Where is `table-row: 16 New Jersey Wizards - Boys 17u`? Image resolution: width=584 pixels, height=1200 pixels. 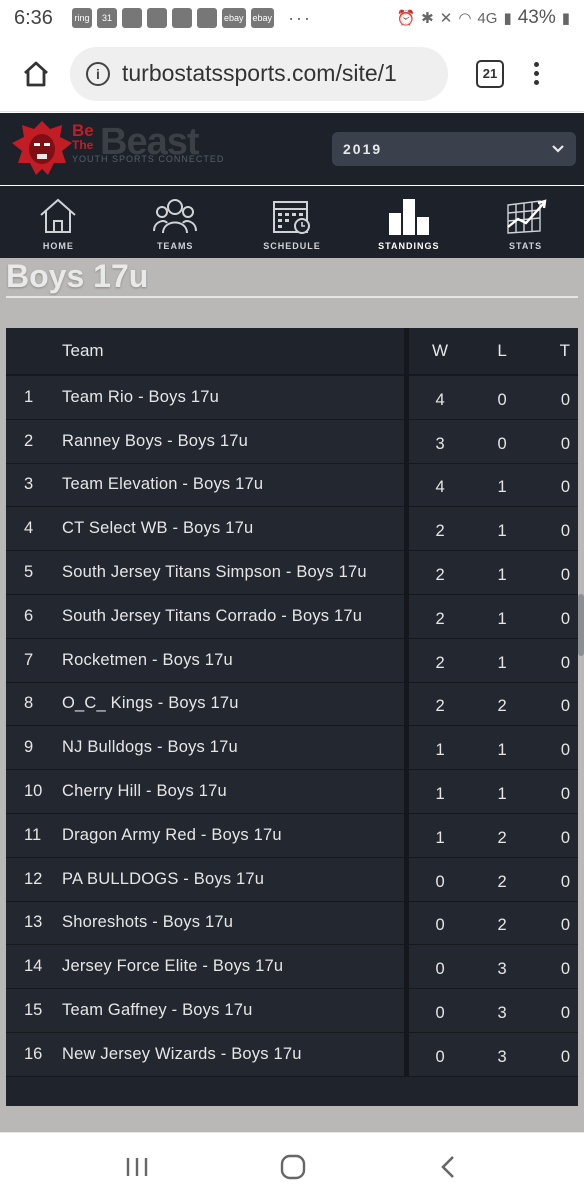
table-row: 16 New Jersey Wizards - Boys 17u is located at coordinates (205, 1054).